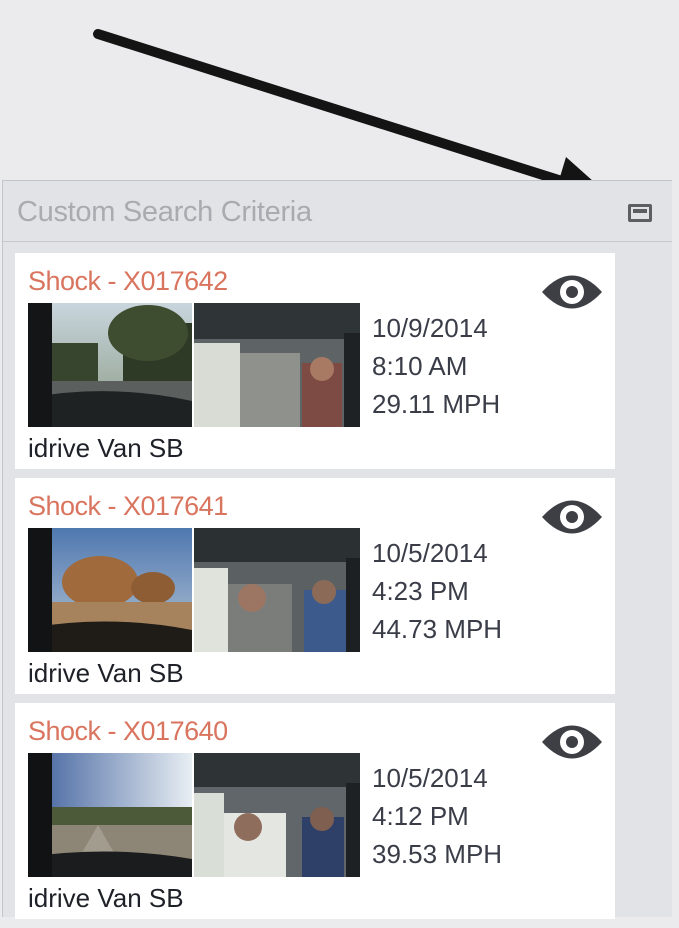  I want to click on event-time: 4:23 PM, so click(420, 591).